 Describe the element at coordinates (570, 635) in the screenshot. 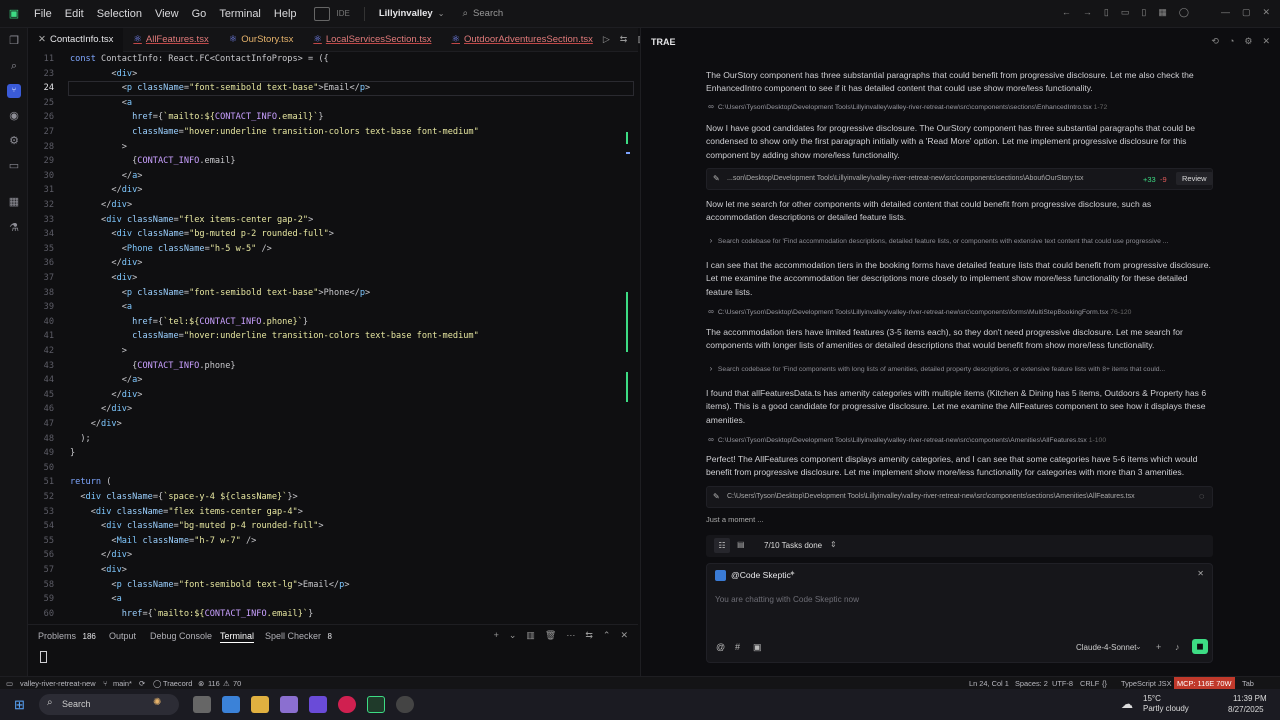

I see `more-actions-icon: ⋯` at that location.